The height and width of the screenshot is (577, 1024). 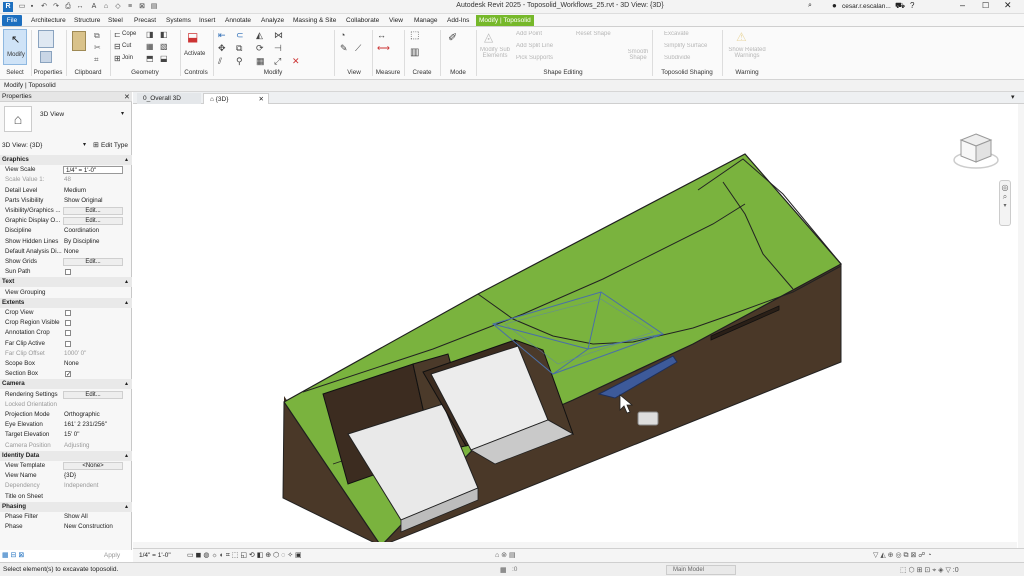 What do you see at coordinates (529, 34) in the screenshot?
I see `add-point-label: Add Point` at bounding box center [529, 34].